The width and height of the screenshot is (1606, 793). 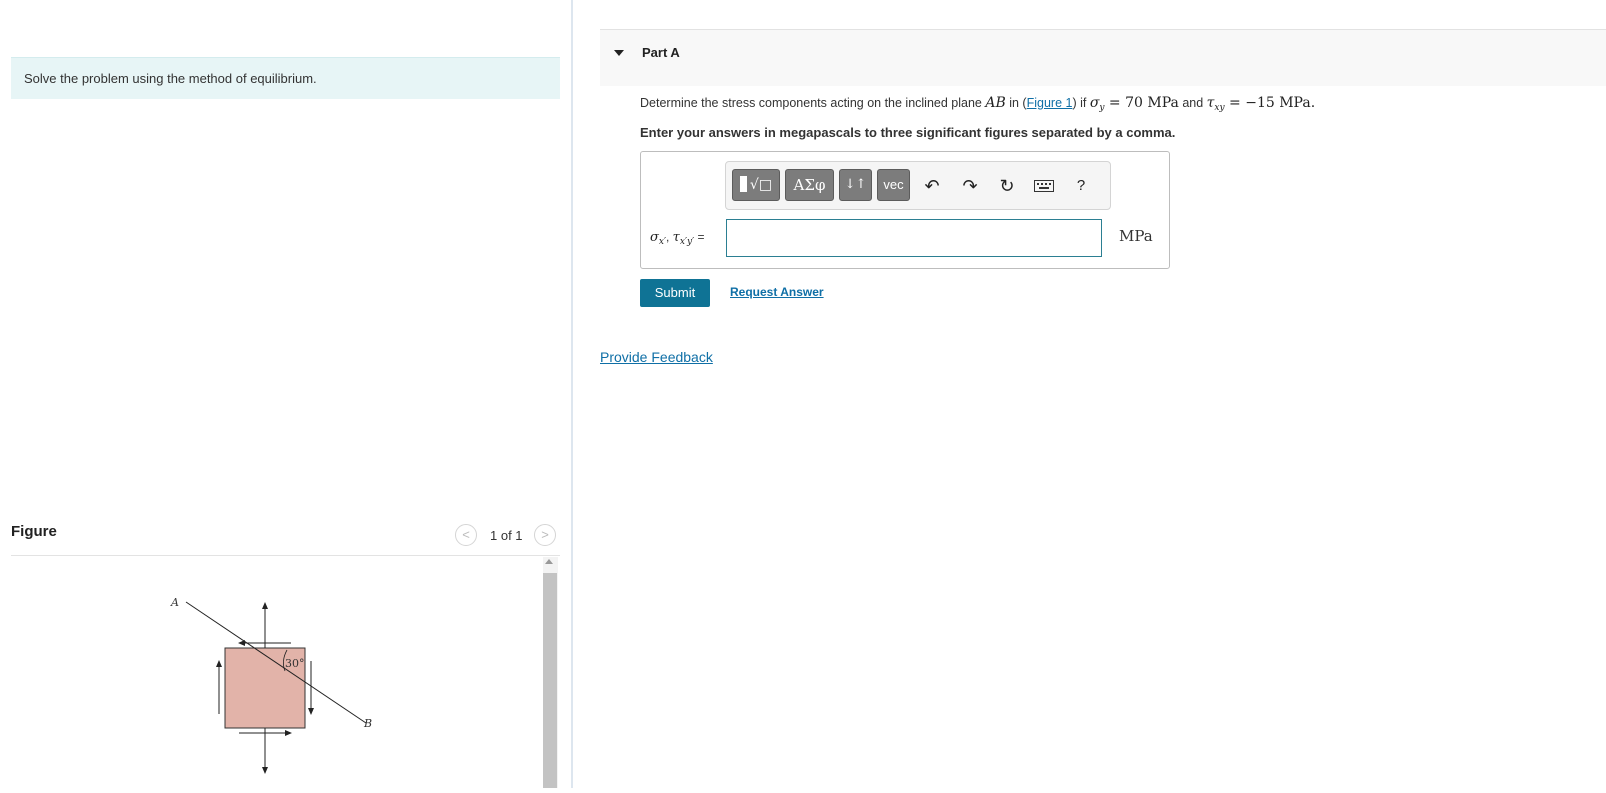 I want to click on vector-button: vec, so click(x=893, y=185).